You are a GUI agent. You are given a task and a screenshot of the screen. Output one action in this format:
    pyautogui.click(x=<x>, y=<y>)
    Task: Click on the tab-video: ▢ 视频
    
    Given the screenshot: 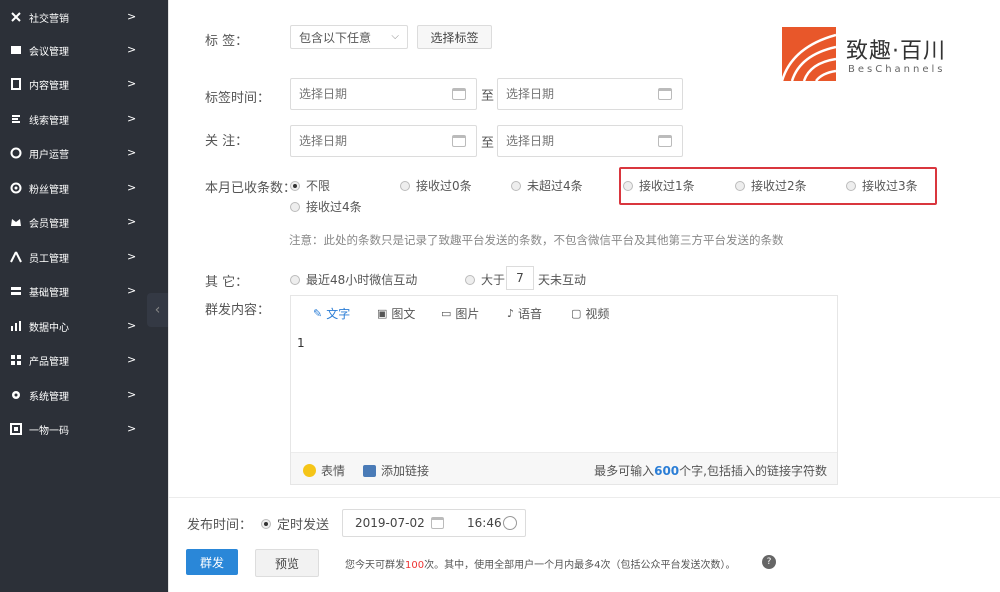 What is the action you would take?
    pyautogui.click(x=590, y=313)
    